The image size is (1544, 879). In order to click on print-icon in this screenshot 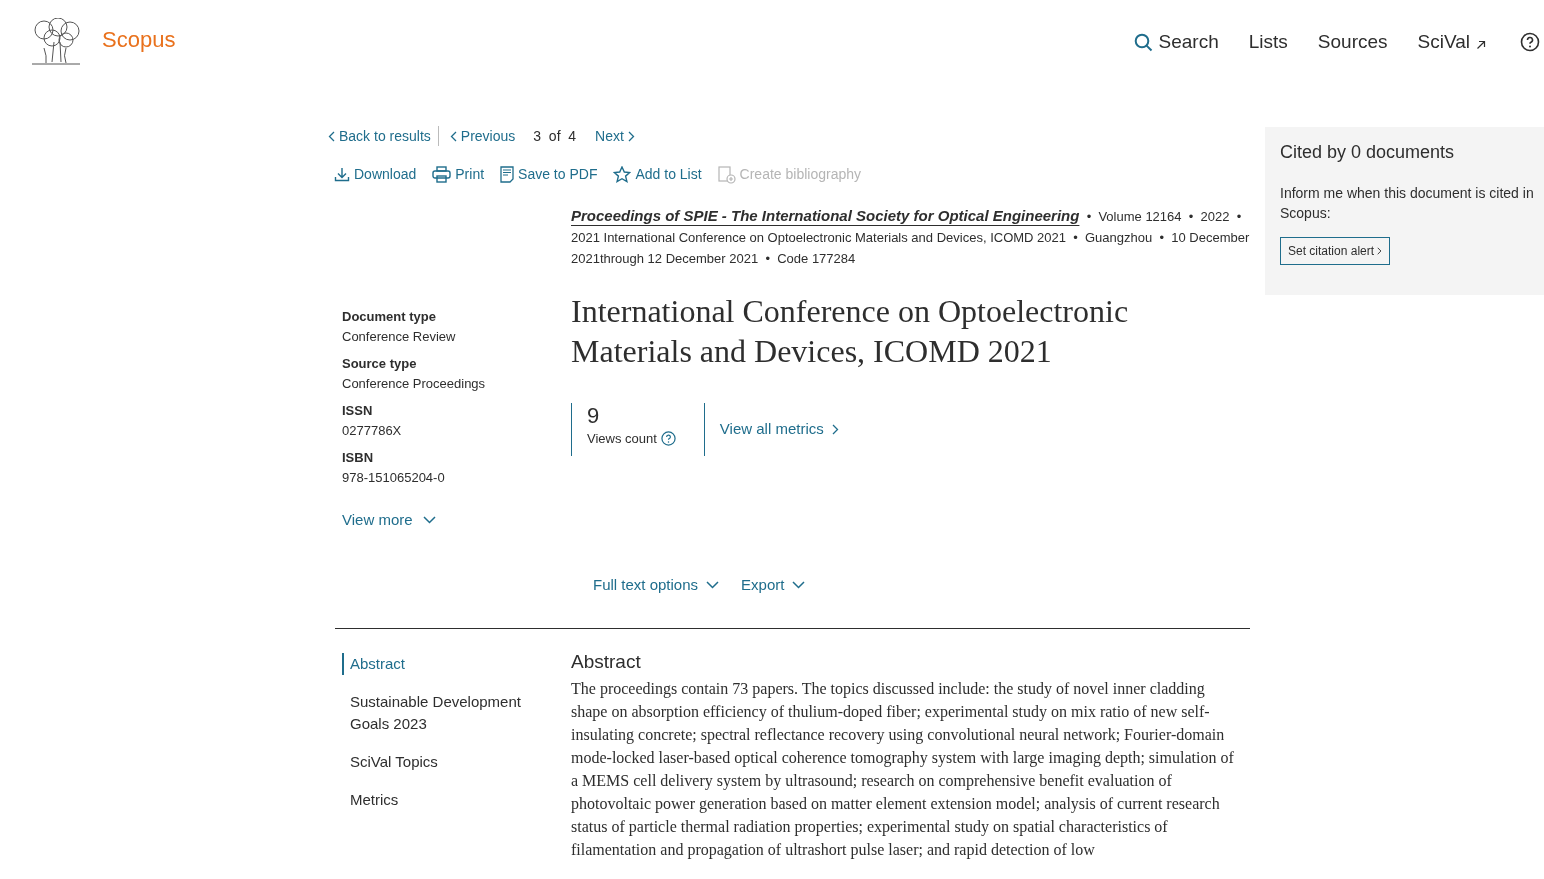, I will do `click(442, 174)`.